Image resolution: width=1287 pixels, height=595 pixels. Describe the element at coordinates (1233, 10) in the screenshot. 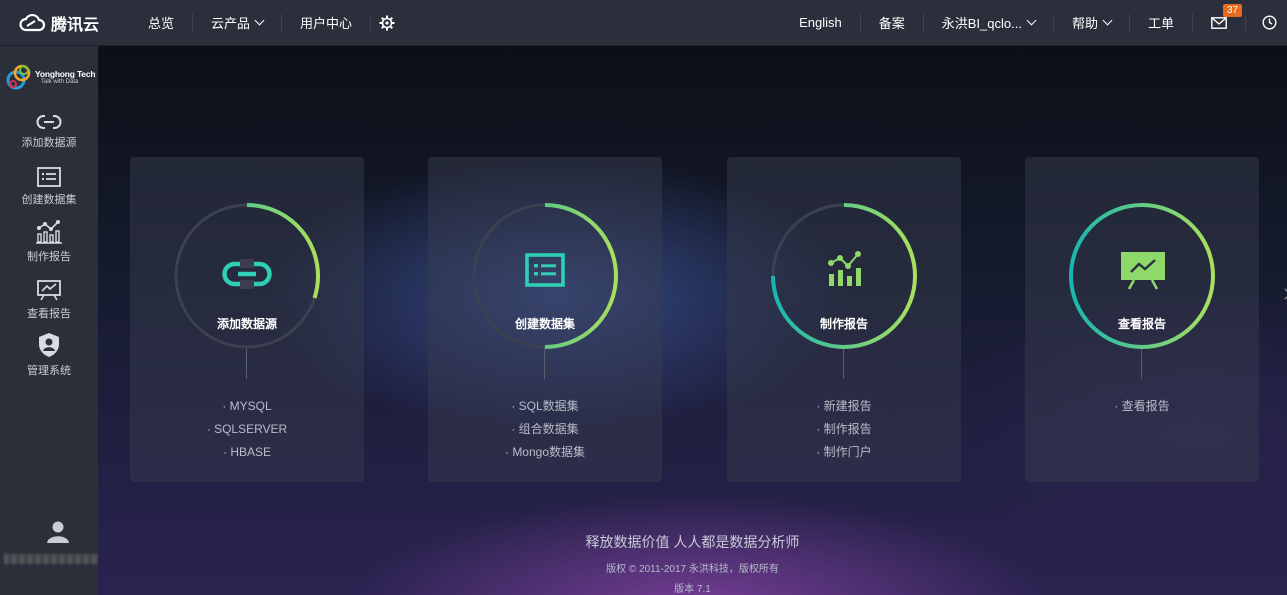

I see `unread-count-badge: 37` at that location.